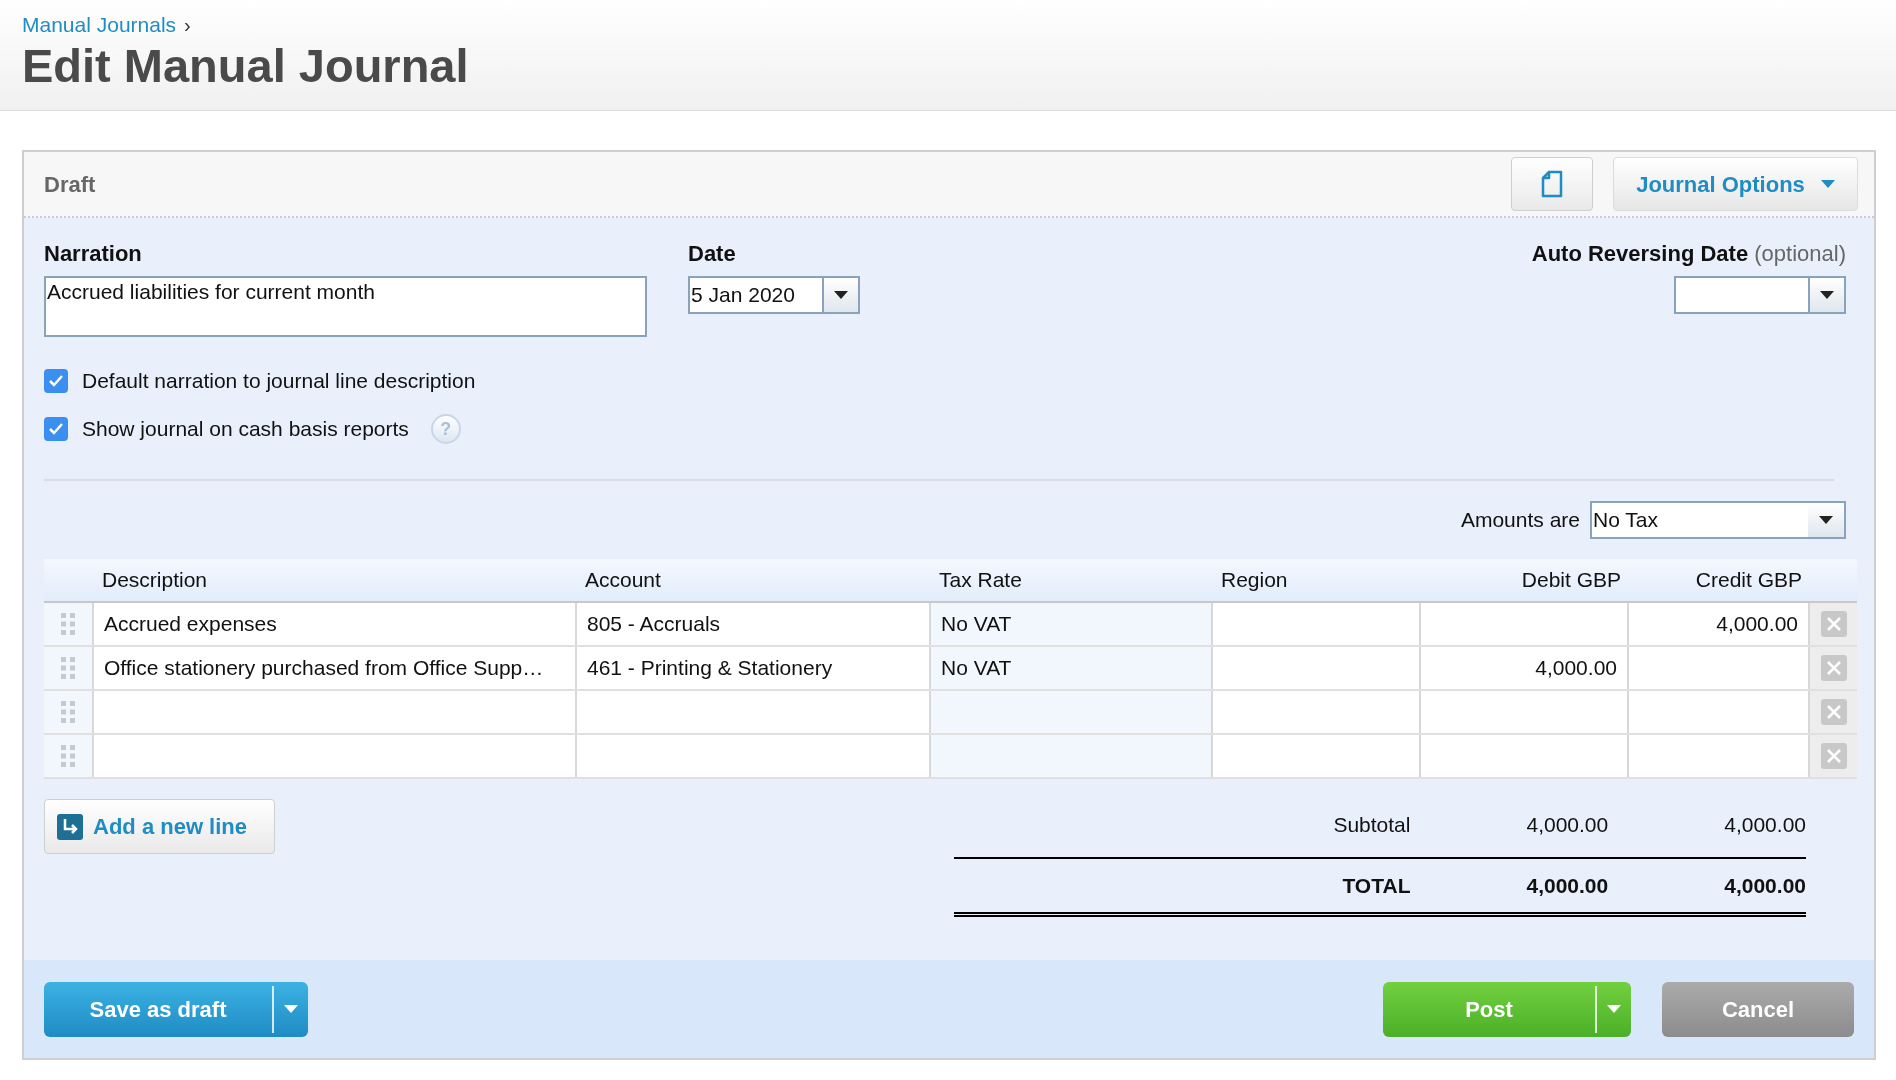 This screenshot has height=1080, width=1896. What do you see at coordinates (1688, 254) in the screenshot?
I see `auto-reversing-date-label: Auto Reversing Date (optional)` at bounding box center [1688, 254].